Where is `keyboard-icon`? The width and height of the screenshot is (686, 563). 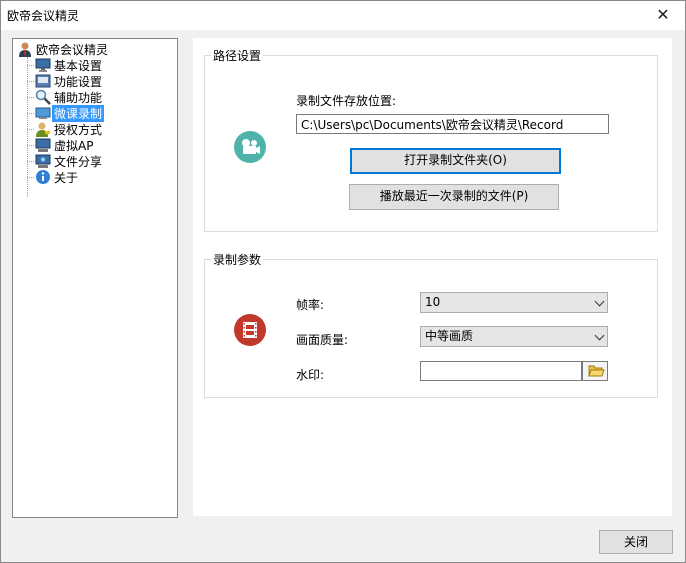
keyboard-icon is located at coordinates (43, 81).